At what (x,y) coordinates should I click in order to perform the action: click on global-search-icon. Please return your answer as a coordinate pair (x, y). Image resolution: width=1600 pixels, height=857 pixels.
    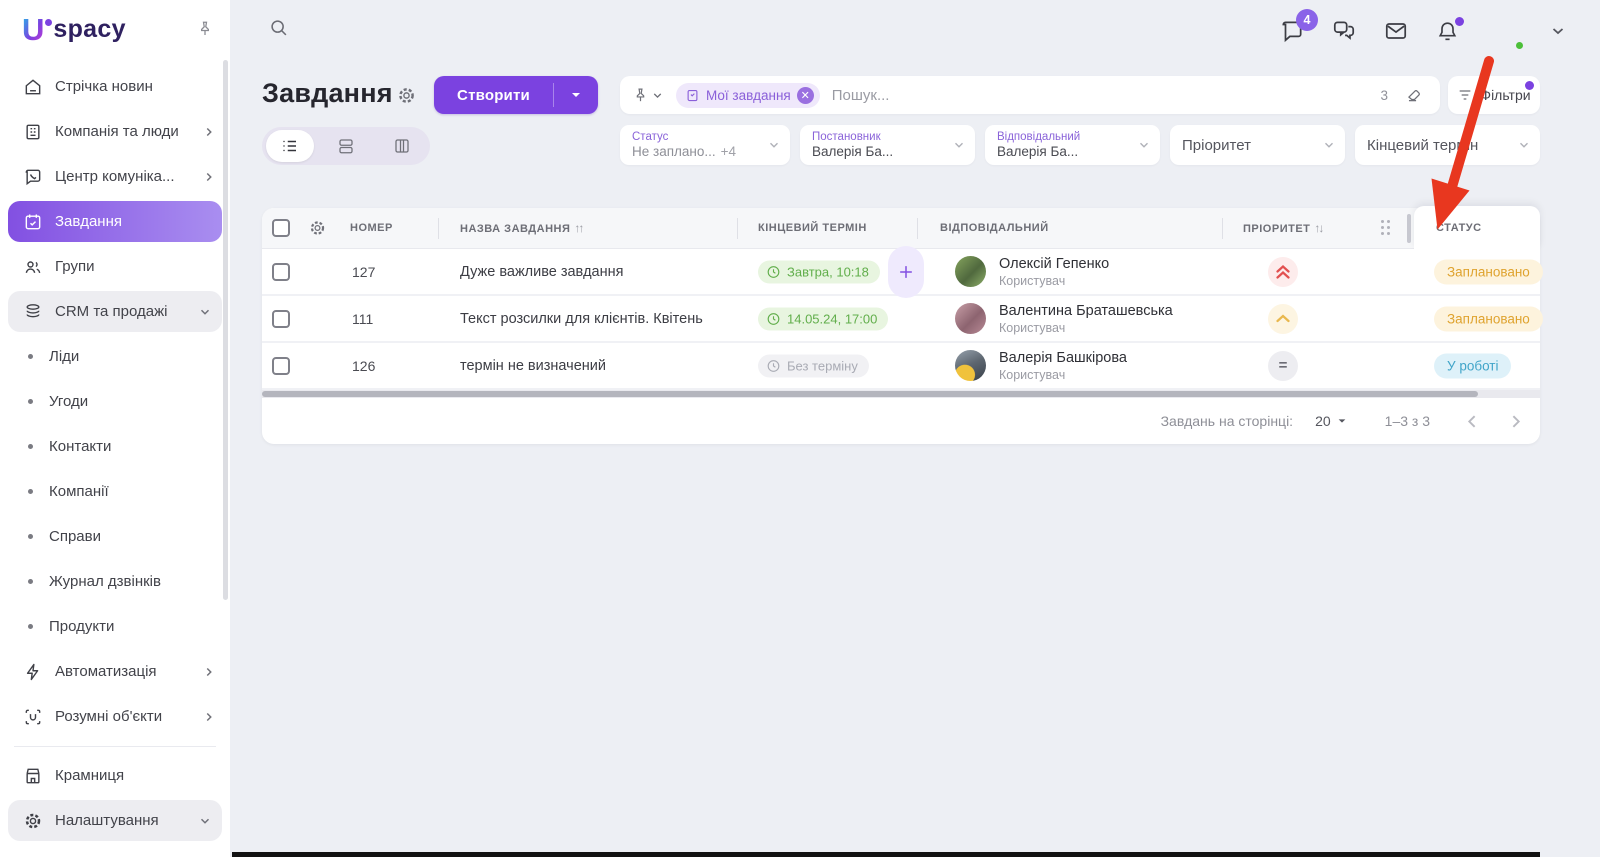
    Looking at the image, I should click on (279, 28).